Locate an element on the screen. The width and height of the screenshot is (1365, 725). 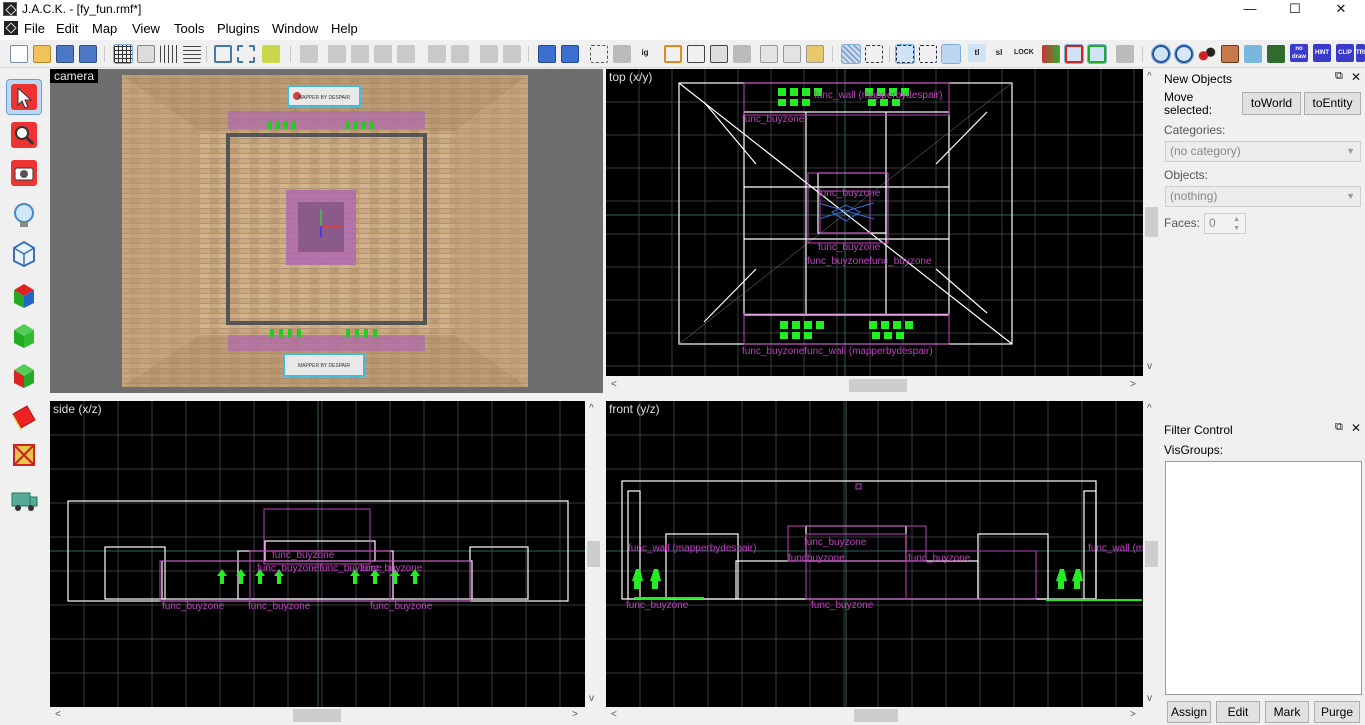
hide-selected-icon is located at coordinates (599, 54).